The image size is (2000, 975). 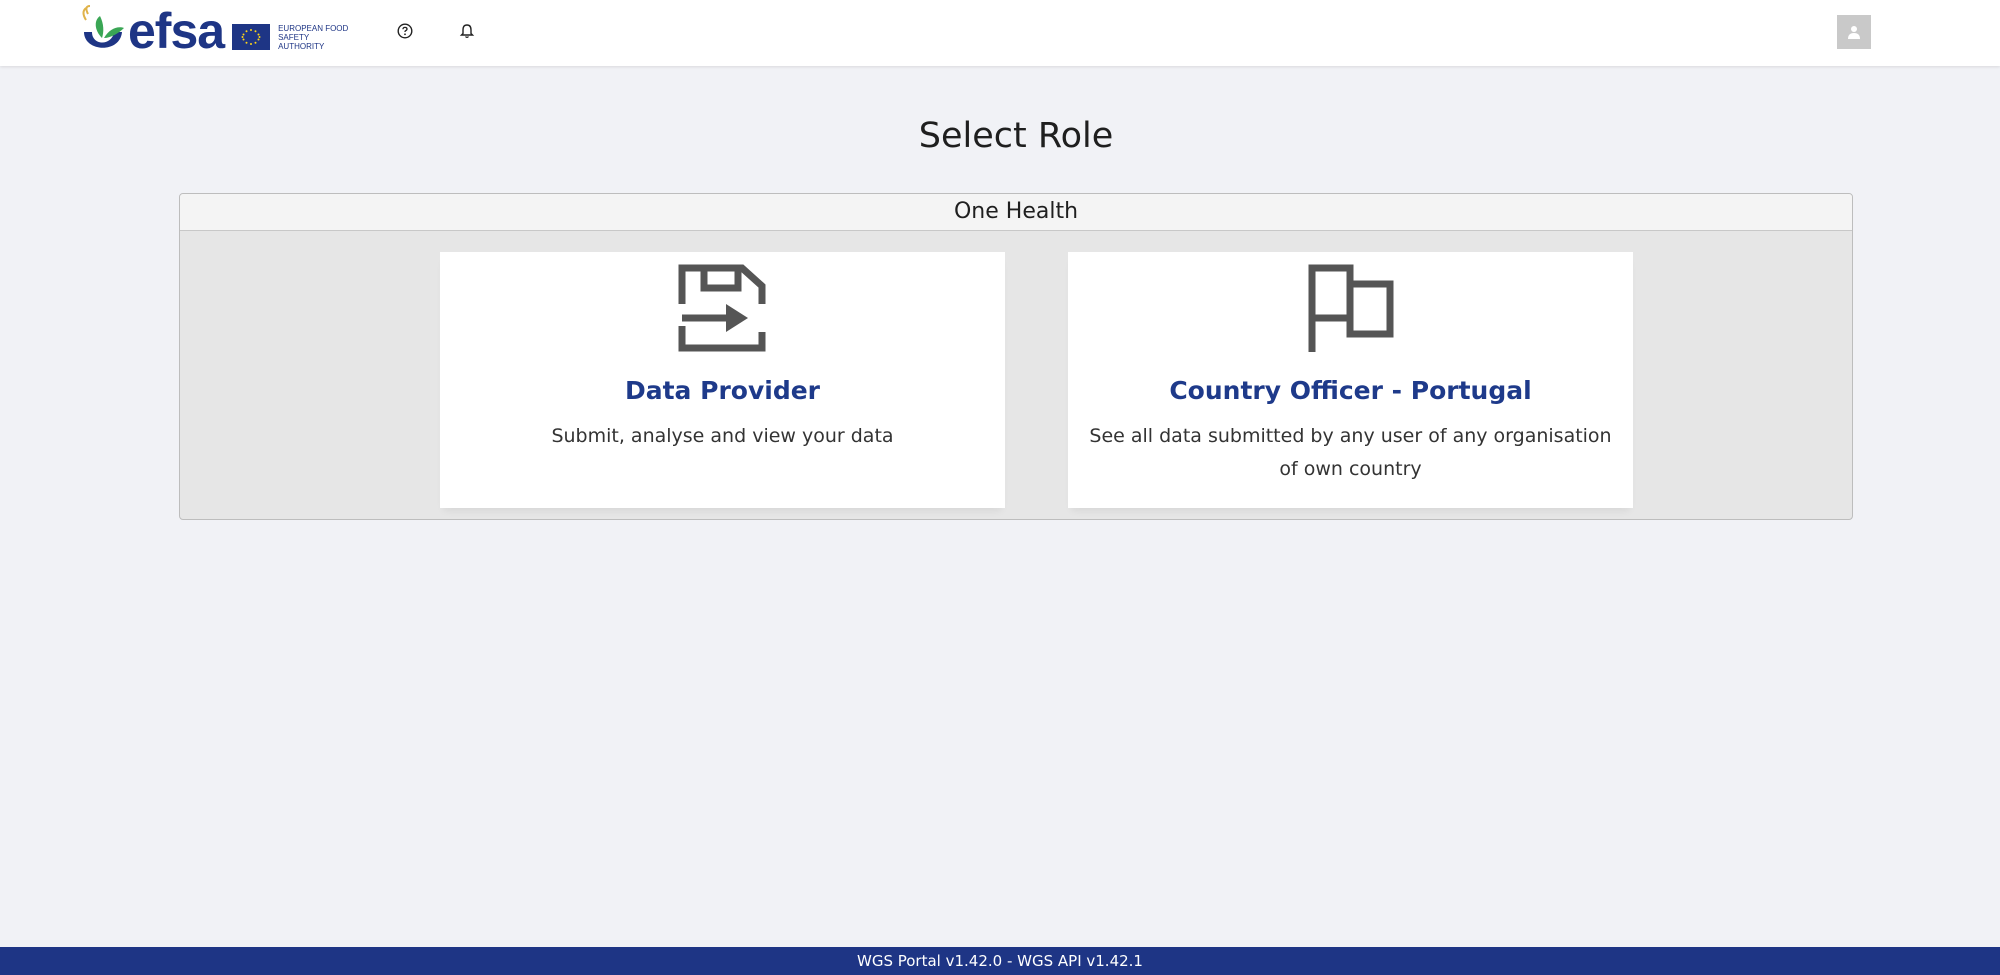 I want to click on flag-icon, so click(x=1350, y=308).